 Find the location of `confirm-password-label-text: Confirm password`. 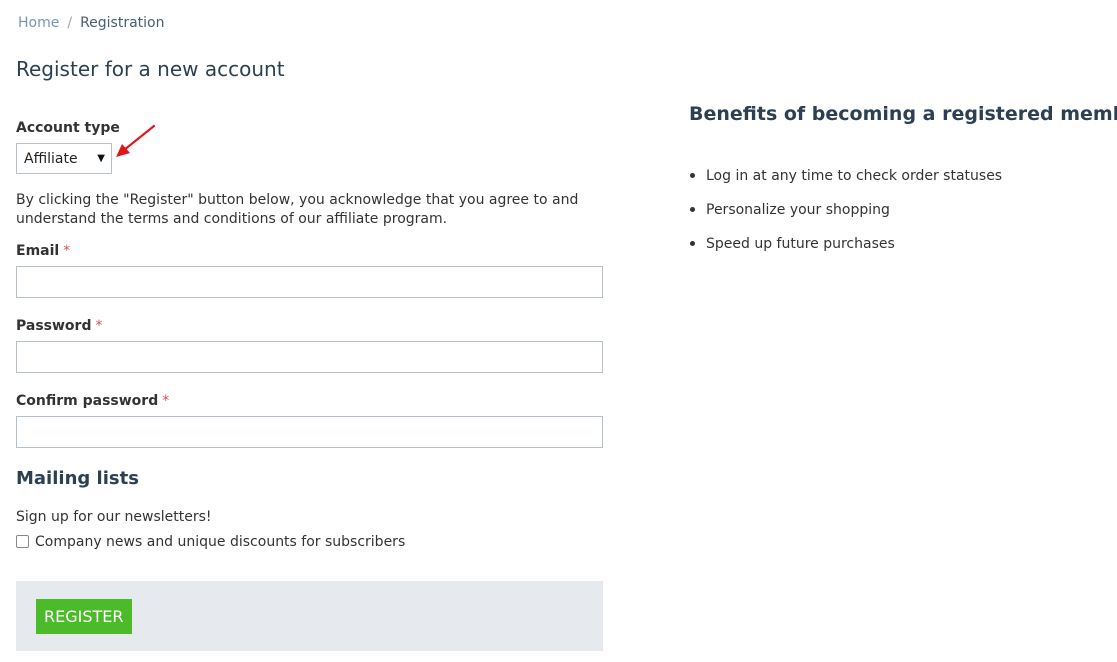

confirm-password-label-text: Confirm password is located at coordinates (87, 401).